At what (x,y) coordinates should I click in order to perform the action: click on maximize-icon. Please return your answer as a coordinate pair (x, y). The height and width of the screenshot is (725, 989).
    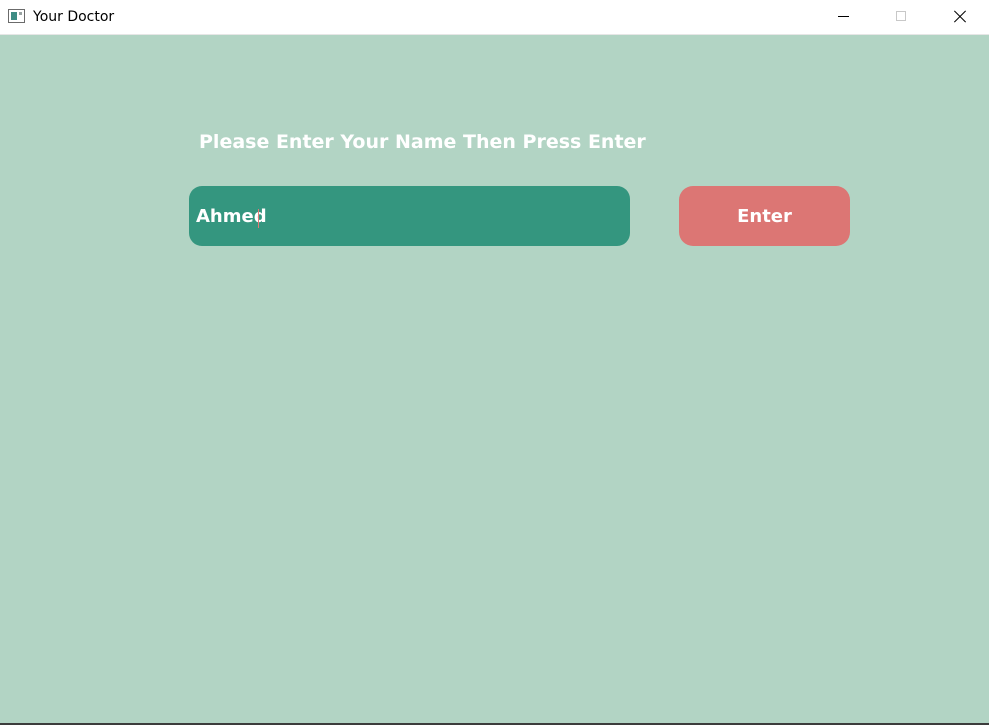
    Looking at the image, I should click on (901, 16).